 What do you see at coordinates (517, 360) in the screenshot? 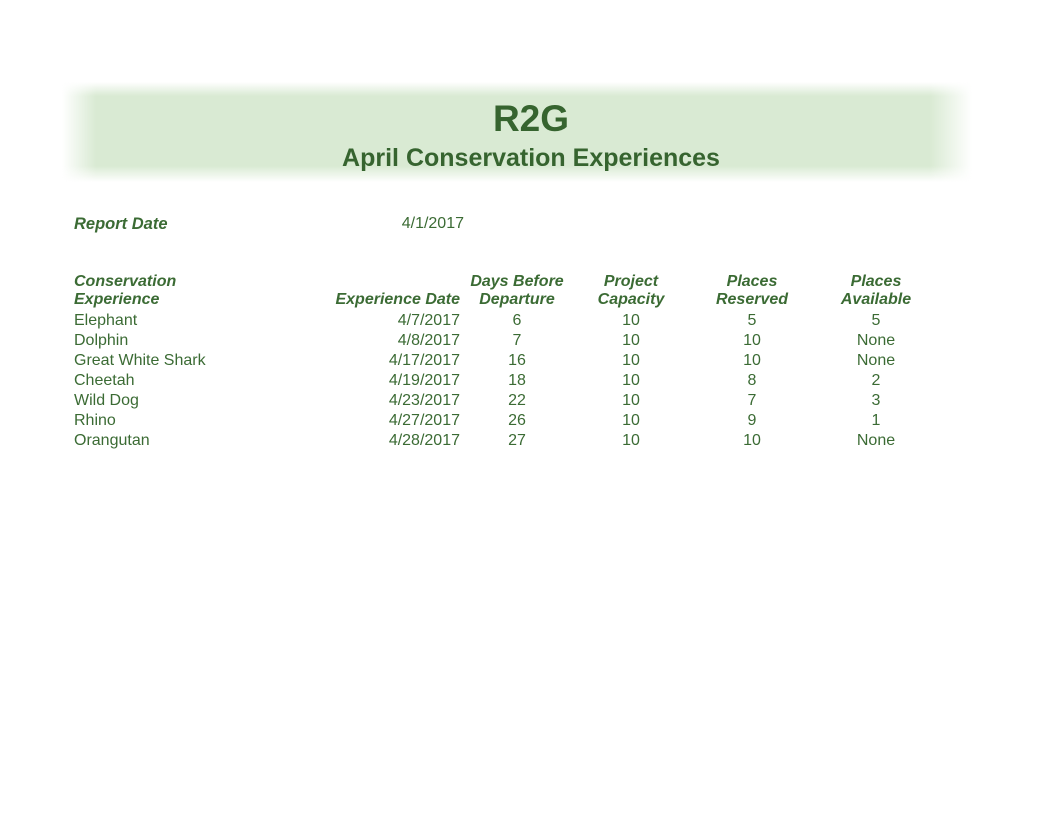
I see `cell-days-before: 16` at bounding box center [517, 360].